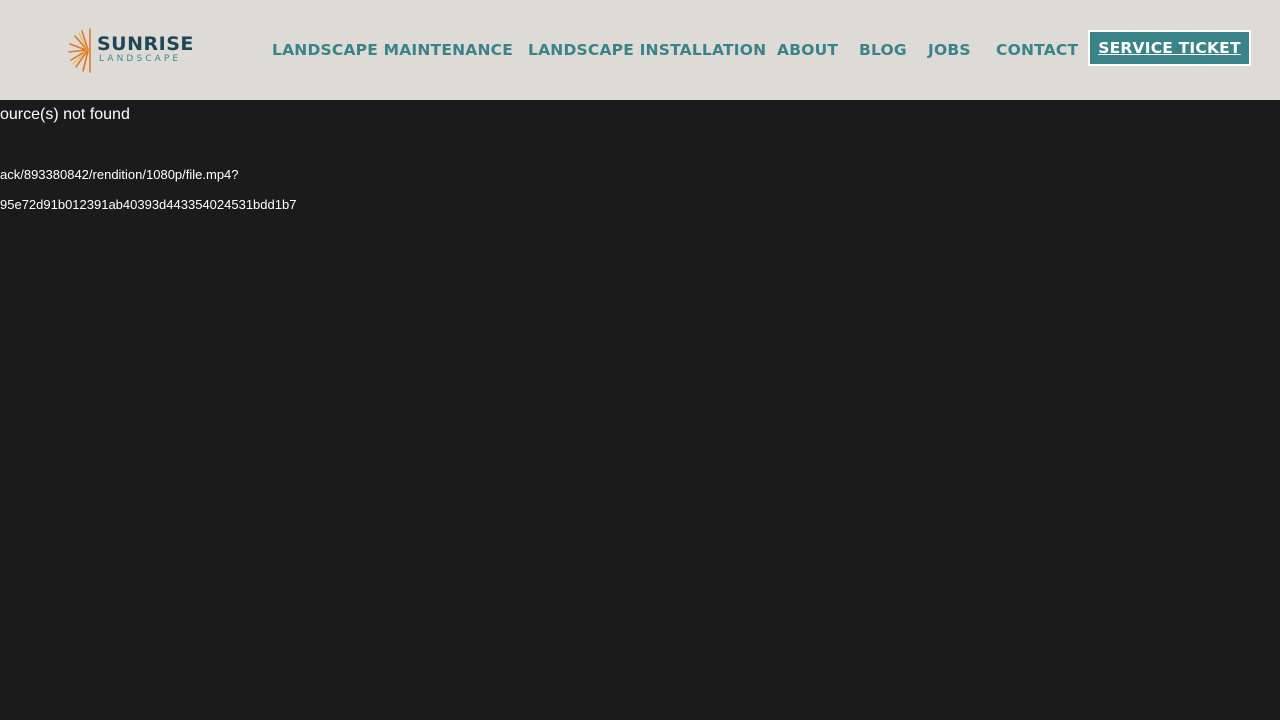 This screenshot has width=1280, height=720. I want to click on nav-jobs: JOBS, so click(949, 50).